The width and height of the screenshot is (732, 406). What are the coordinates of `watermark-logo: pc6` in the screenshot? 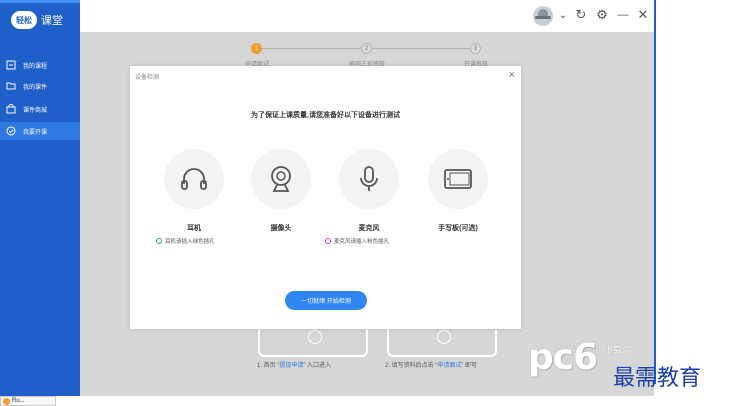 It's located at (563, 357).